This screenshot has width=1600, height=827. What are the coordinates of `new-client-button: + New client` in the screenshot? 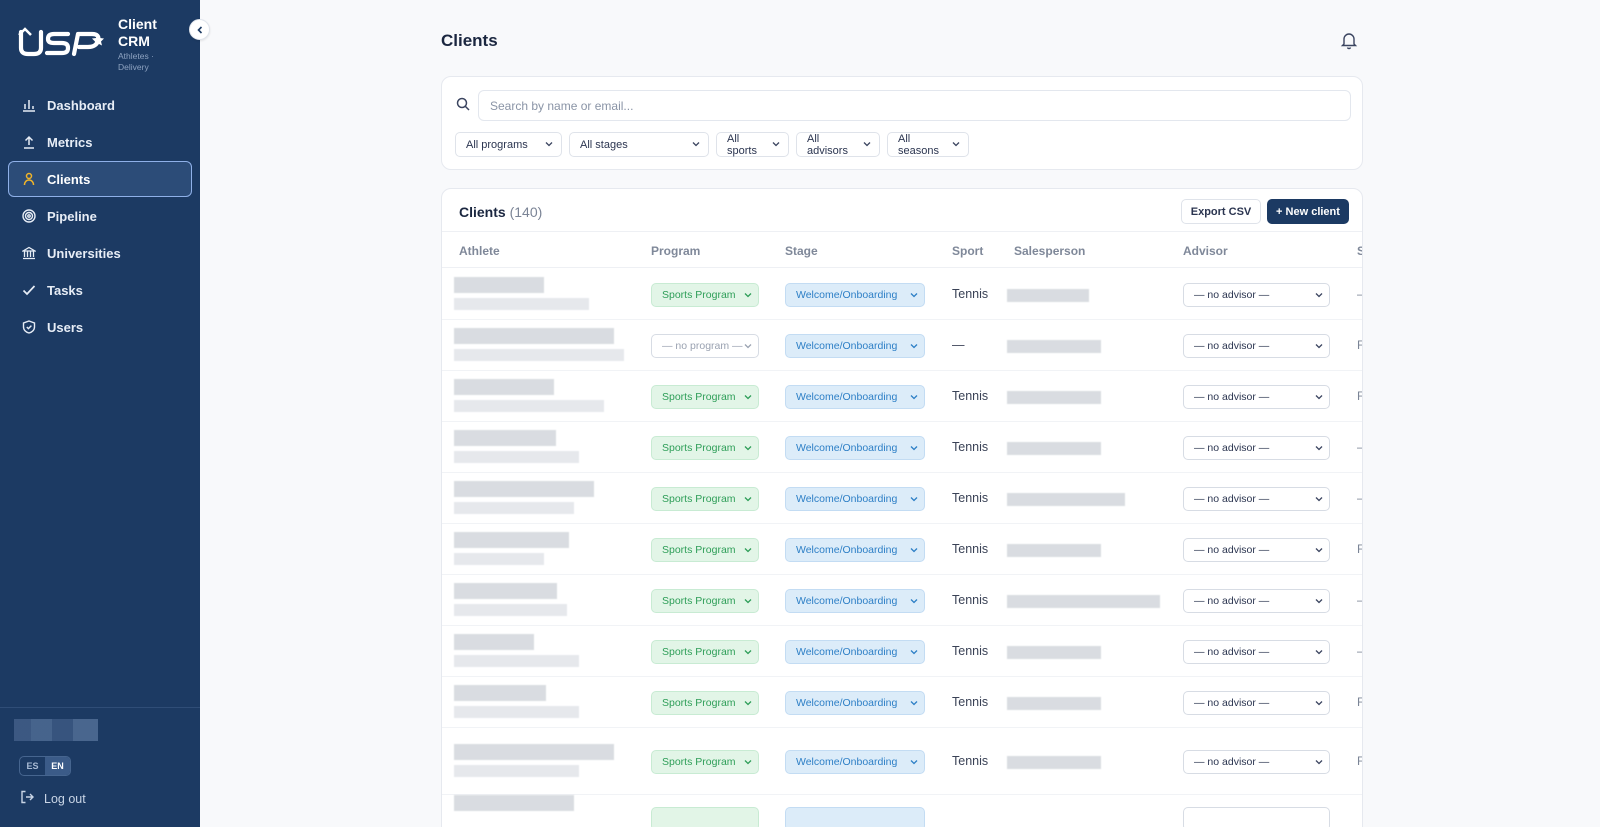 It's located at (1308, 211).